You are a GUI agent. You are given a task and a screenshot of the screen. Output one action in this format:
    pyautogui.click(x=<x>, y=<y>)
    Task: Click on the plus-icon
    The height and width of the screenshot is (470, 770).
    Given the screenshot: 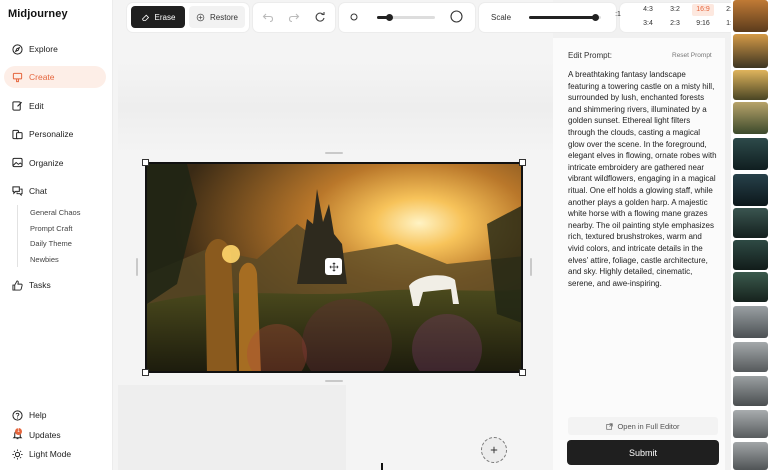 What is the action you would take?
    pyautogui.click(x=494, y=450)
    